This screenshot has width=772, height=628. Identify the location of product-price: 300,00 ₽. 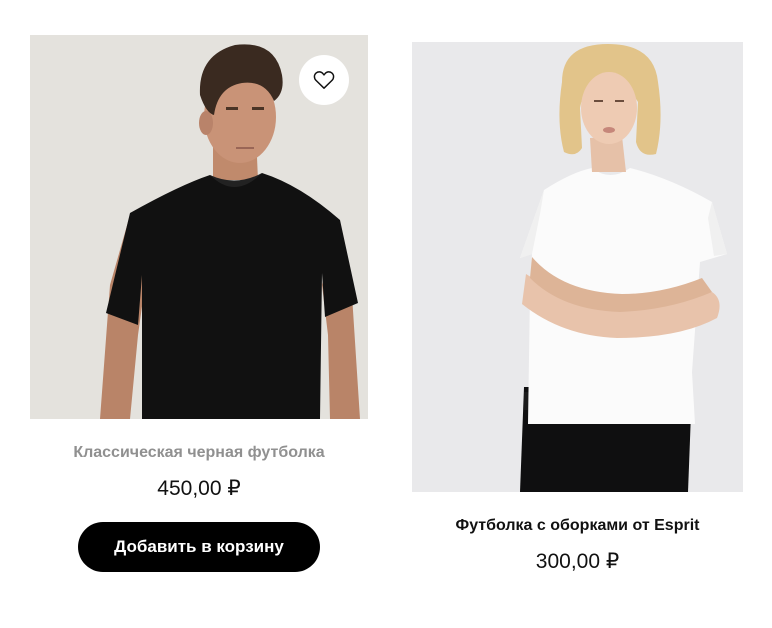
(577, 561).